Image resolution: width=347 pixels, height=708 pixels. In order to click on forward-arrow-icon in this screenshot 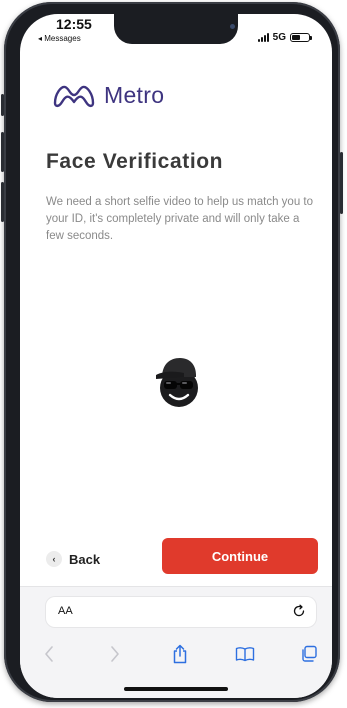, I will do `click(115, 654)`.